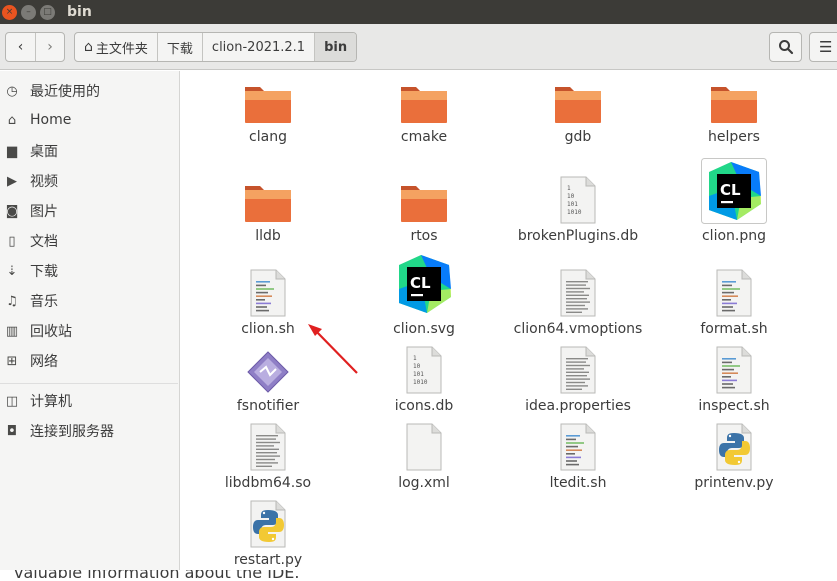  I want to click on sidebar-item-5: ▯ 文档, so click(89, 241).